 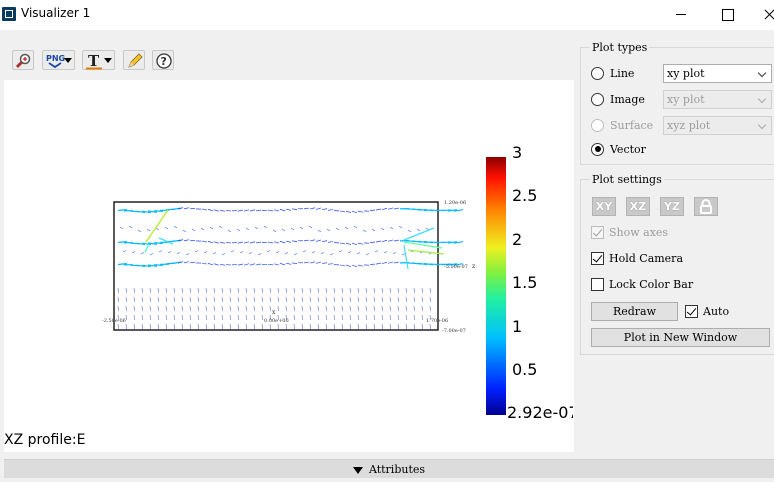 What do you see at coordinates (637, 258) in the screenshot?
I see `hold-camera-row: Hold Camera` at bounding box center [637, 258].